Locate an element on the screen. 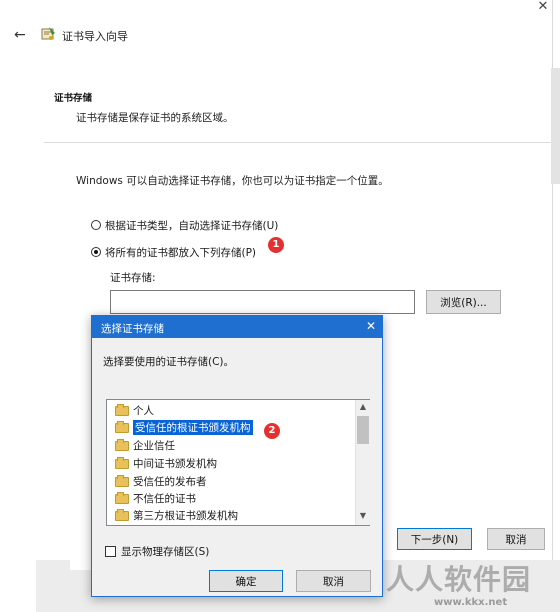 This screenshot has width=560, height=612. tree-item-label: 第三方根证书颁发机构 is located at coordinates (185, 516).